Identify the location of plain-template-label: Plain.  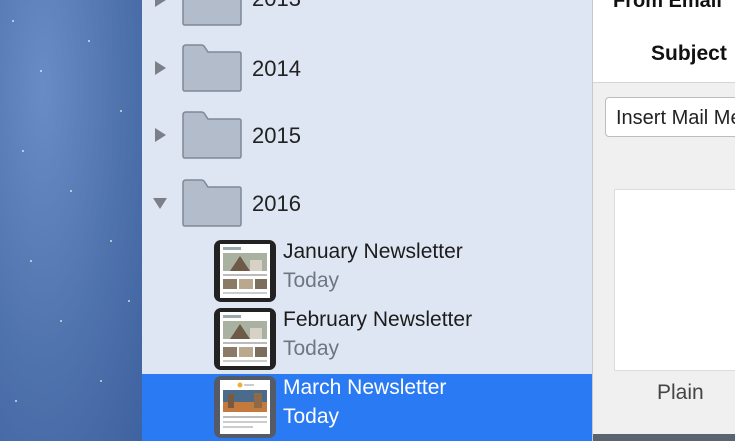
(680, 392).